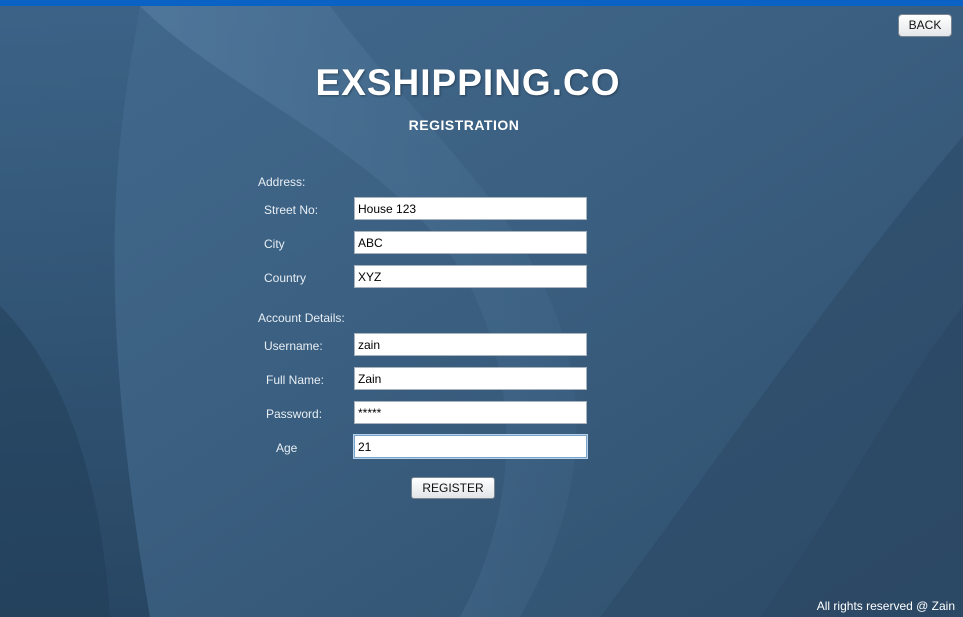 The image size is (963, 617). What do you see at coordinates (274, 244) in the screenshot?
I see `city-label: City` at bounding box center [274, 244].